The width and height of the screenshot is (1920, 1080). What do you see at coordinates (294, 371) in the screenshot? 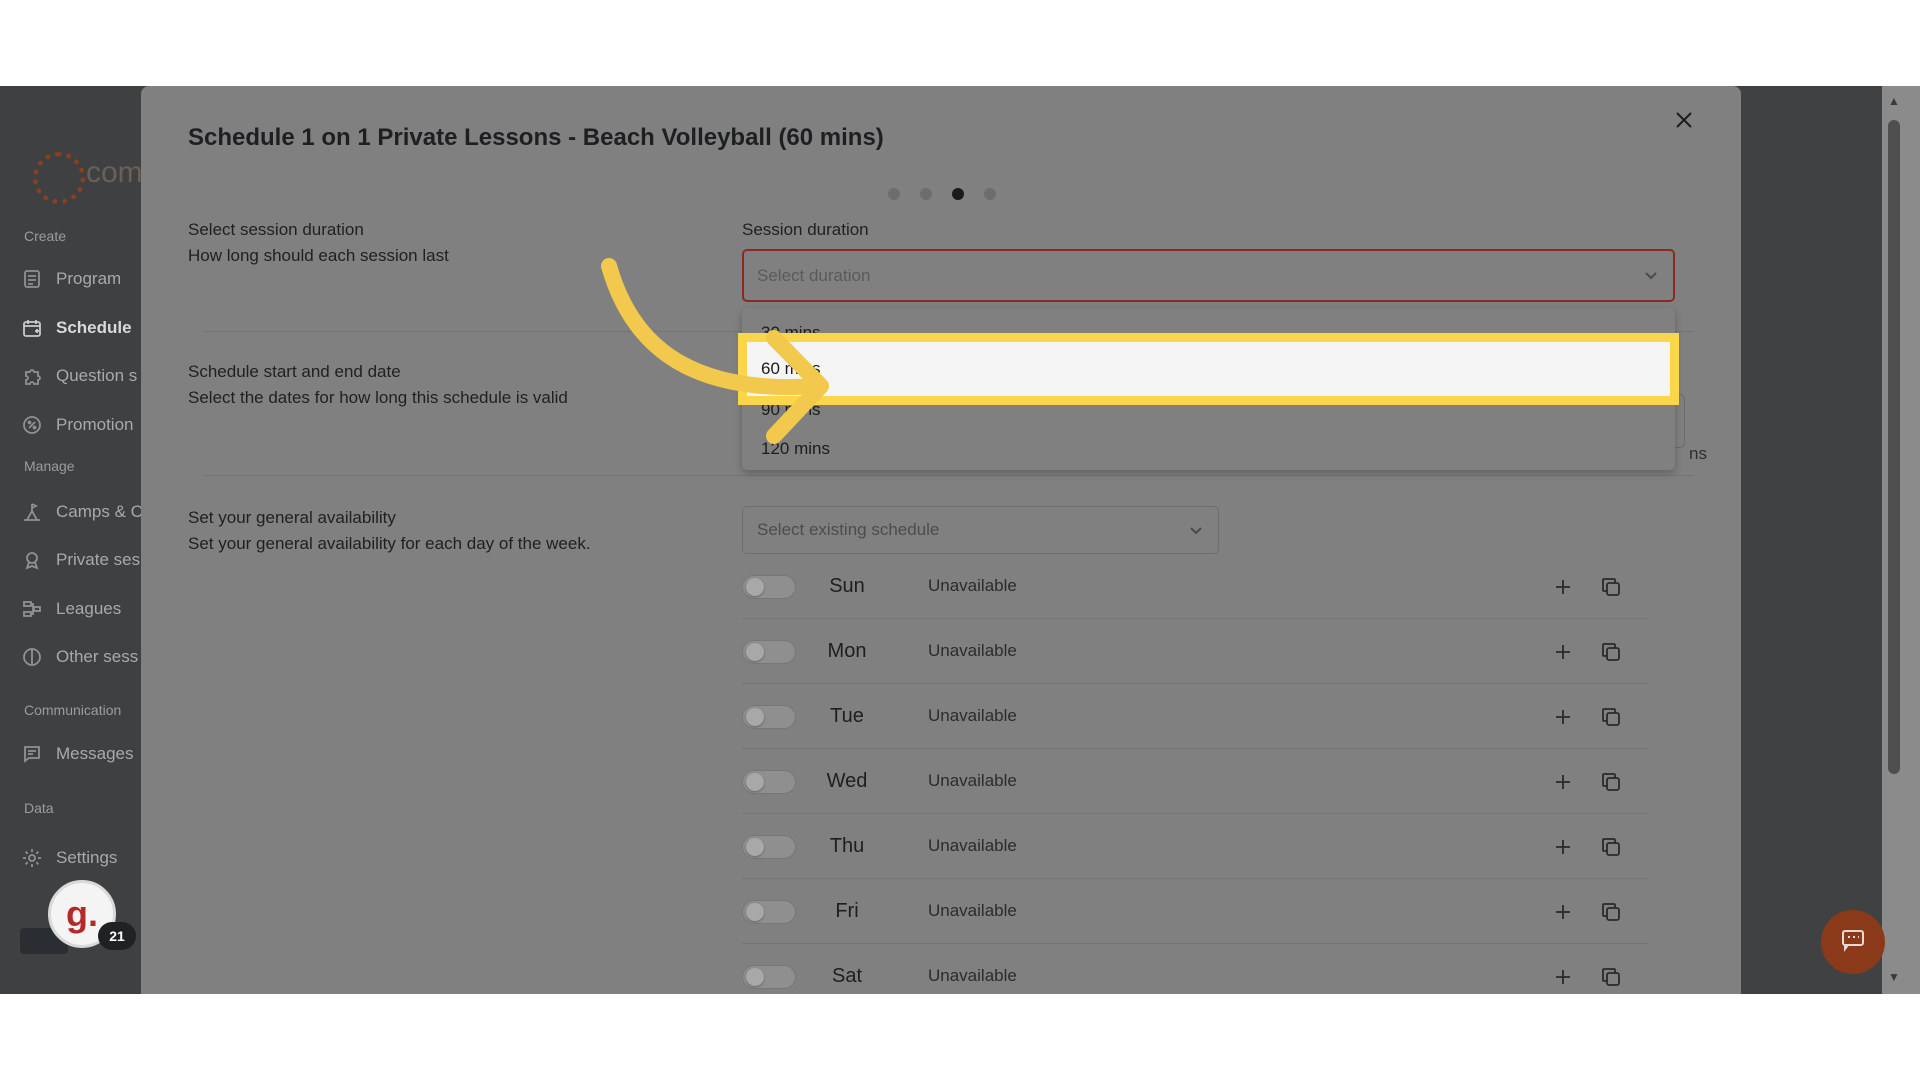
I see `date-section-title: Schedule start and end date` at bounding box center [294, 371].